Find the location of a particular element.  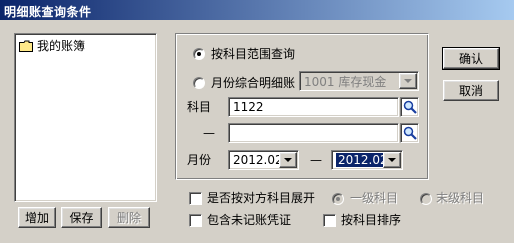

monthly-account-combo: 1001 库存现金 is located at coordinates (359, 81).